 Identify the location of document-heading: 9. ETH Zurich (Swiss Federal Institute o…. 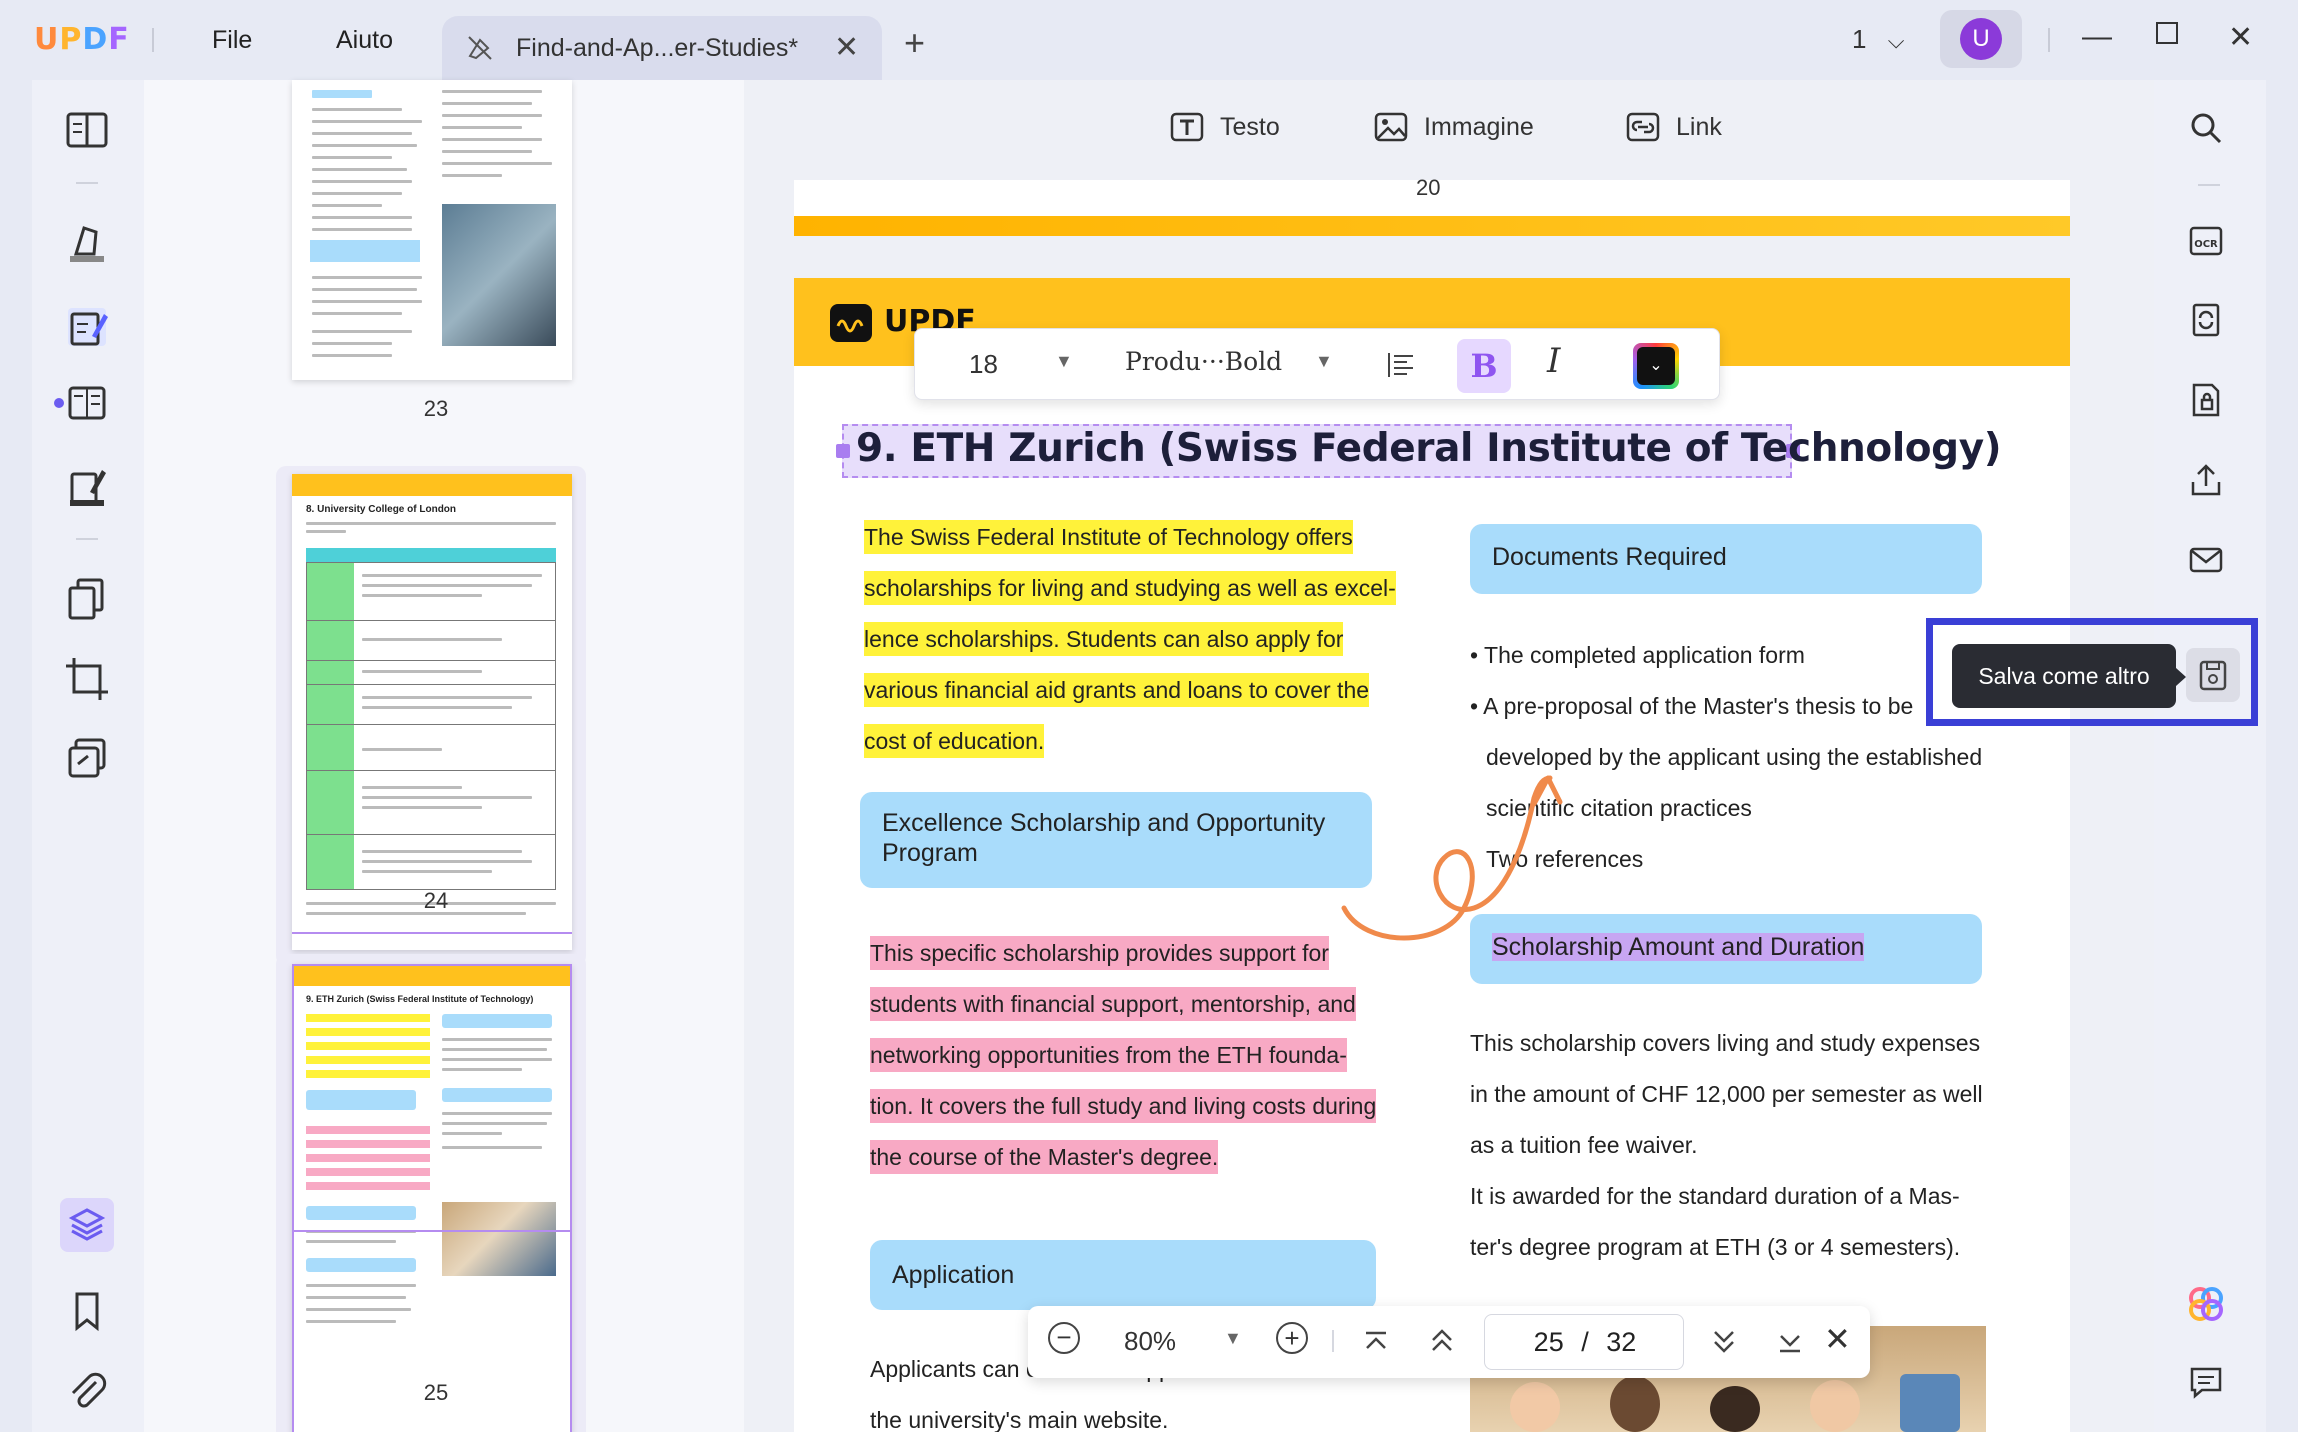
(1429, 448).